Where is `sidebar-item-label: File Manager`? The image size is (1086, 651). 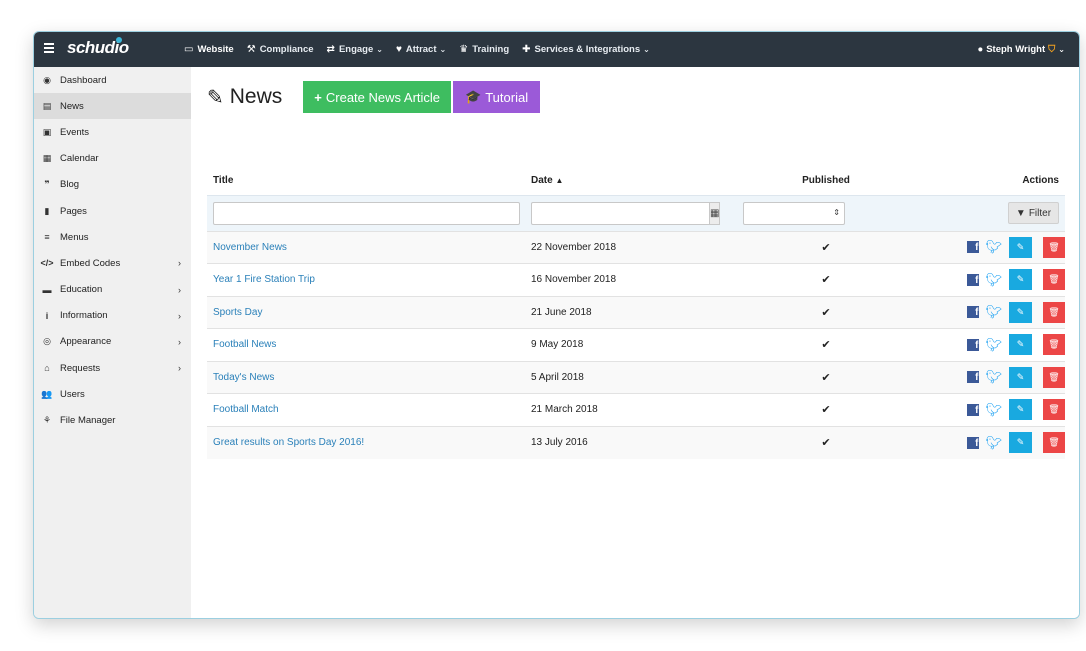 sidebar-item-label: File Manager is located at coordinates (88, 421).